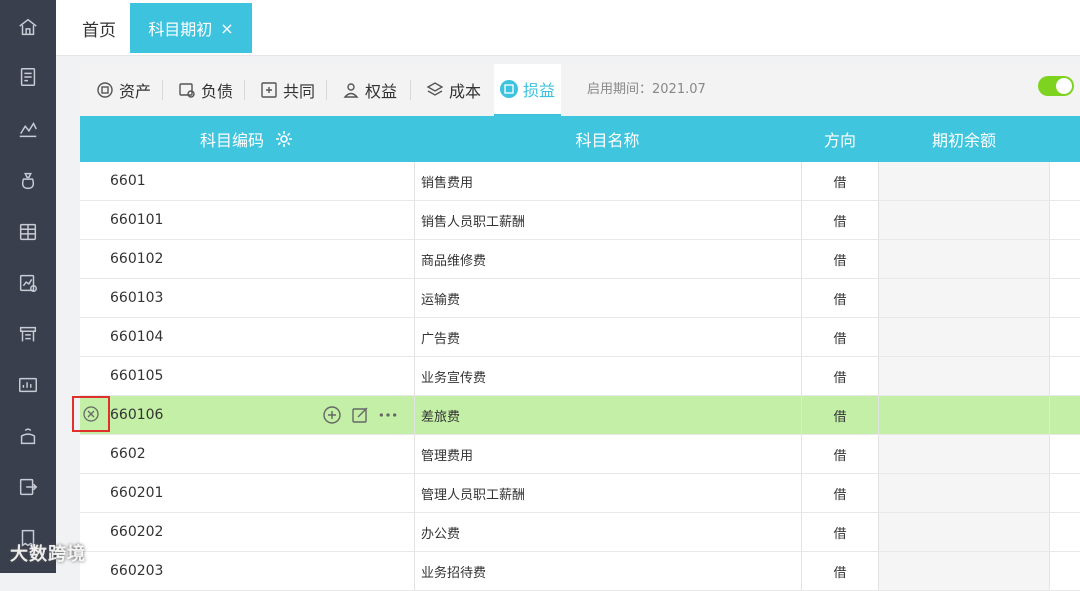 Image resolution: width=1080 pixels, height=591 pixels. What do you see at coordinates (137, 415) in the screenshot?
I see `account-code: 660106` at bounding box center [137, 415].